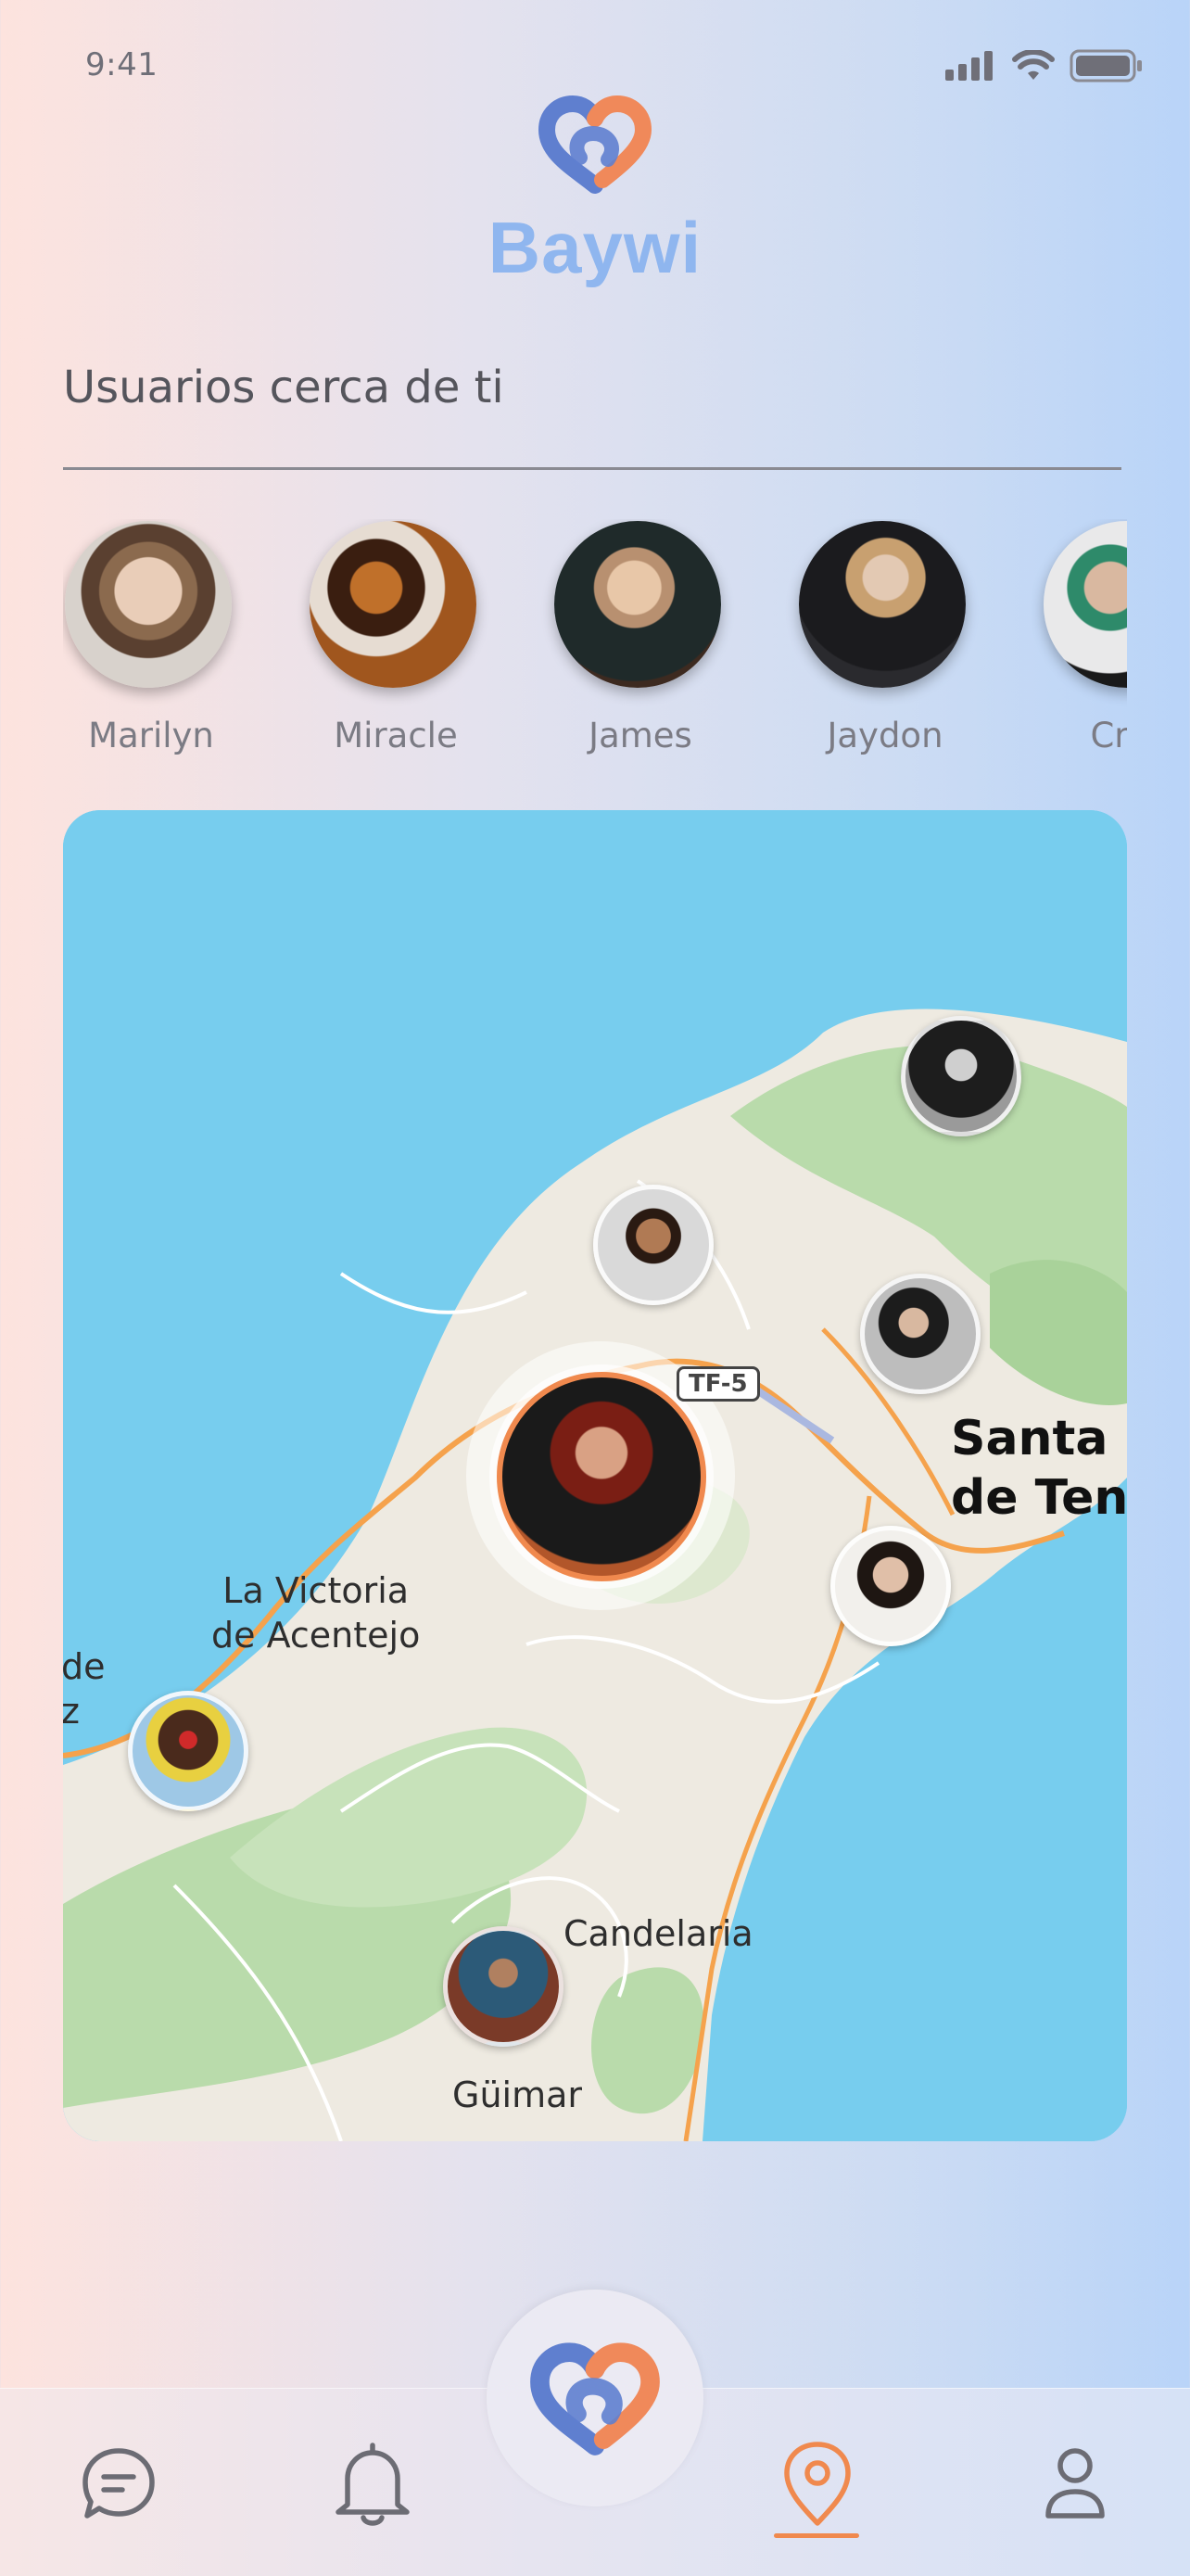  I want to click on section-title: Usuarios cerca de ti, so click(283, 387).